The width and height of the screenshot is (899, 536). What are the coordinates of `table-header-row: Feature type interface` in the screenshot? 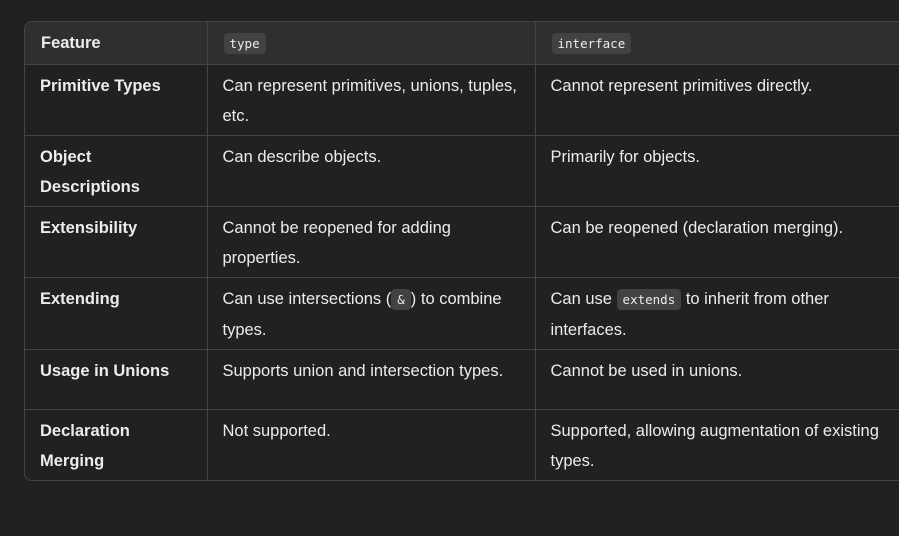 It's located at (462, 43).